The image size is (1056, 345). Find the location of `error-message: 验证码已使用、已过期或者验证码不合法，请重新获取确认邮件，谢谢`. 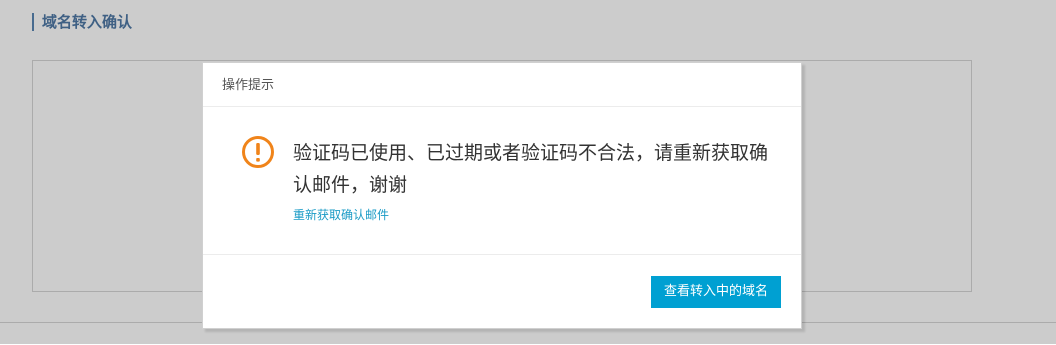

error-message: 验证码已使用、已过期或者验证码不合法，请重新获取确认邮件，谢谢 is located at coordinates (531, 169).